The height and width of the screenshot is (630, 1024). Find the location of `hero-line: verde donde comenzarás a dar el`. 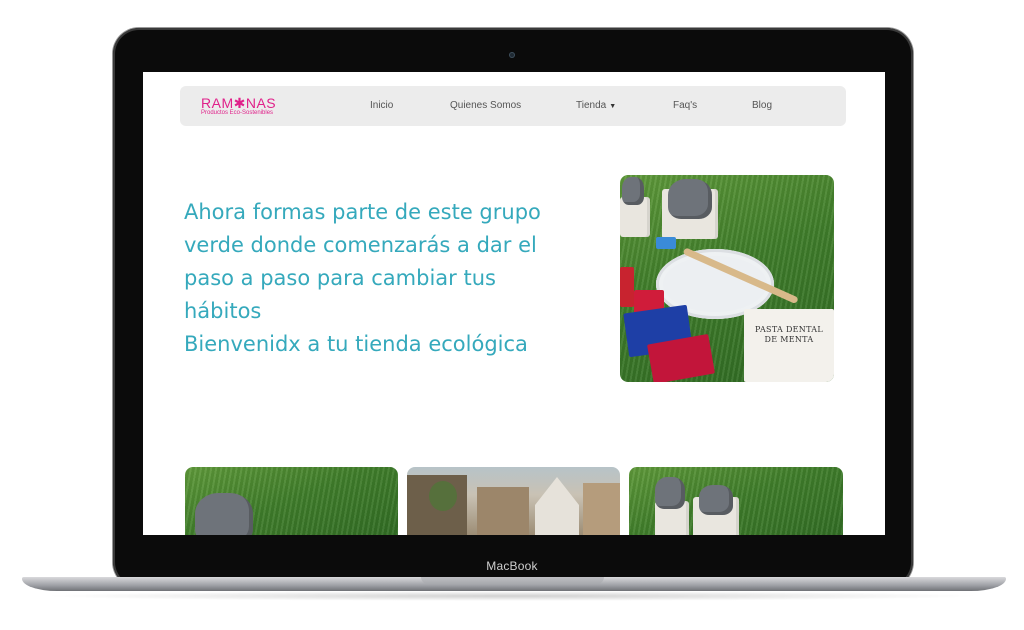

hero-line: verde donde comenzarás a dar el is located at coordinates (360, 245).